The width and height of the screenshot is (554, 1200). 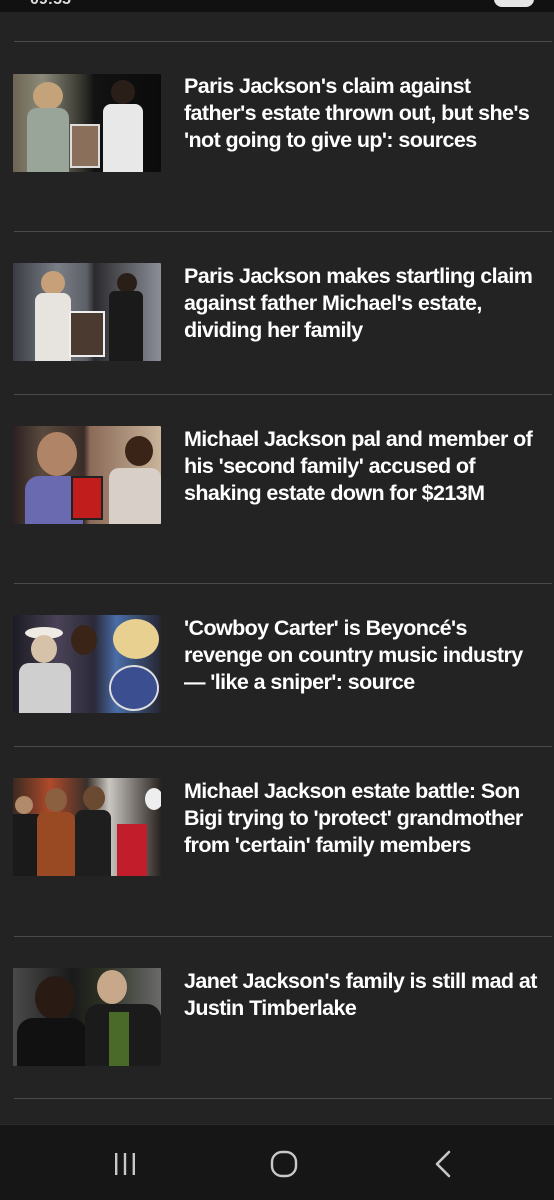 I want to click on recents-button, so click(x=125, y=1164).